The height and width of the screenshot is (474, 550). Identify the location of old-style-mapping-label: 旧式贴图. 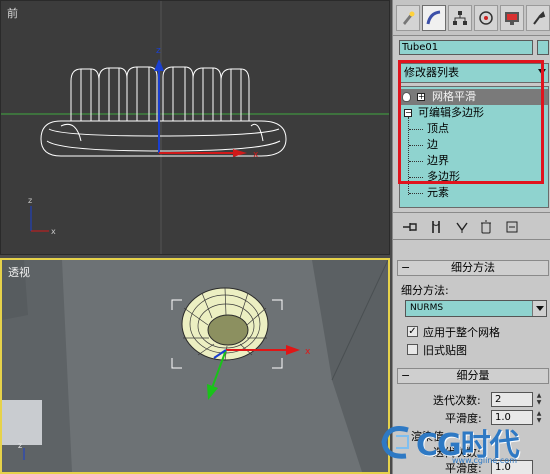
(445, 350).